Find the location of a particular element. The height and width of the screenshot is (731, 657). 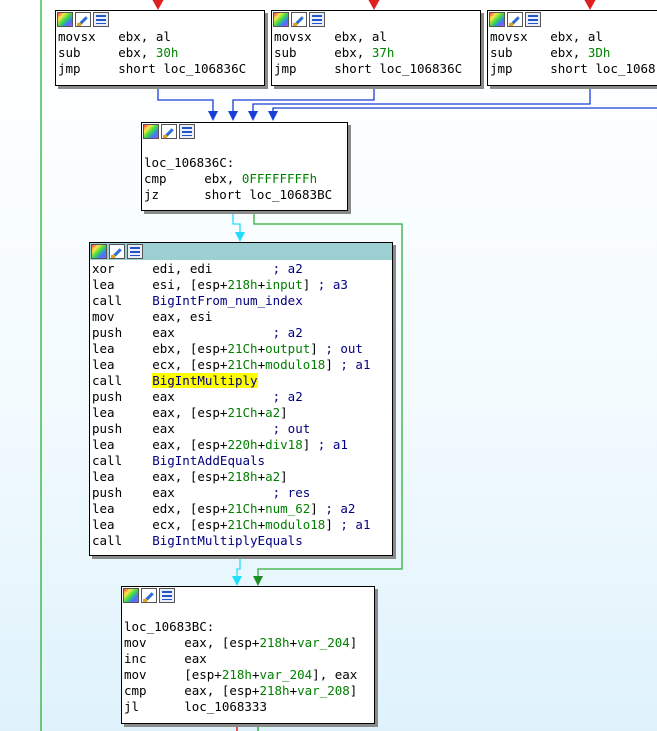

code-block-node: movsx ebx, al sub ebx, 3Dh jmp short loc_1068 is located at coordinates (572, 48).